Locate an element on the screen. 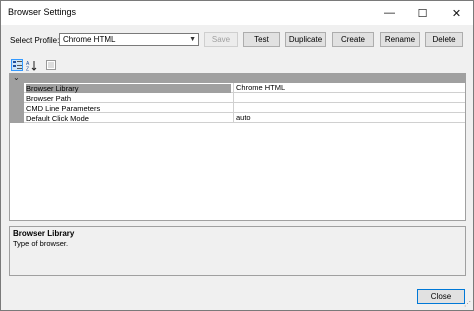 Image resolution: width=474 pixels, height=311 pixels. close-button: Close is located at coordinates (441, 296).